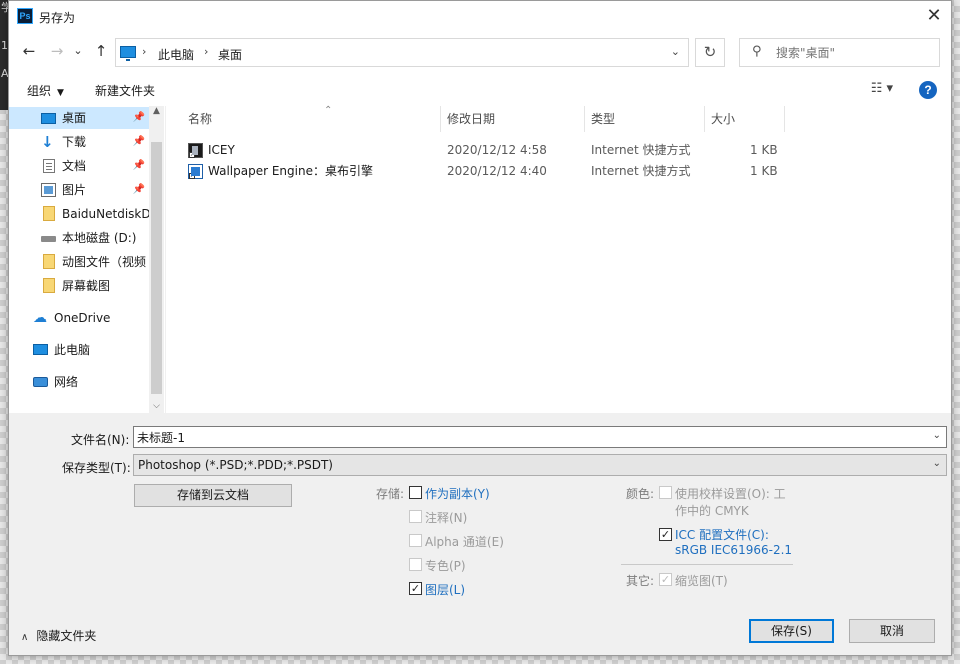 This screenshot has width=960, height=664. I want to click on filetype-value: Photoshop (*.PSD;*.PDD;*.PSDT), so click(235, 465).